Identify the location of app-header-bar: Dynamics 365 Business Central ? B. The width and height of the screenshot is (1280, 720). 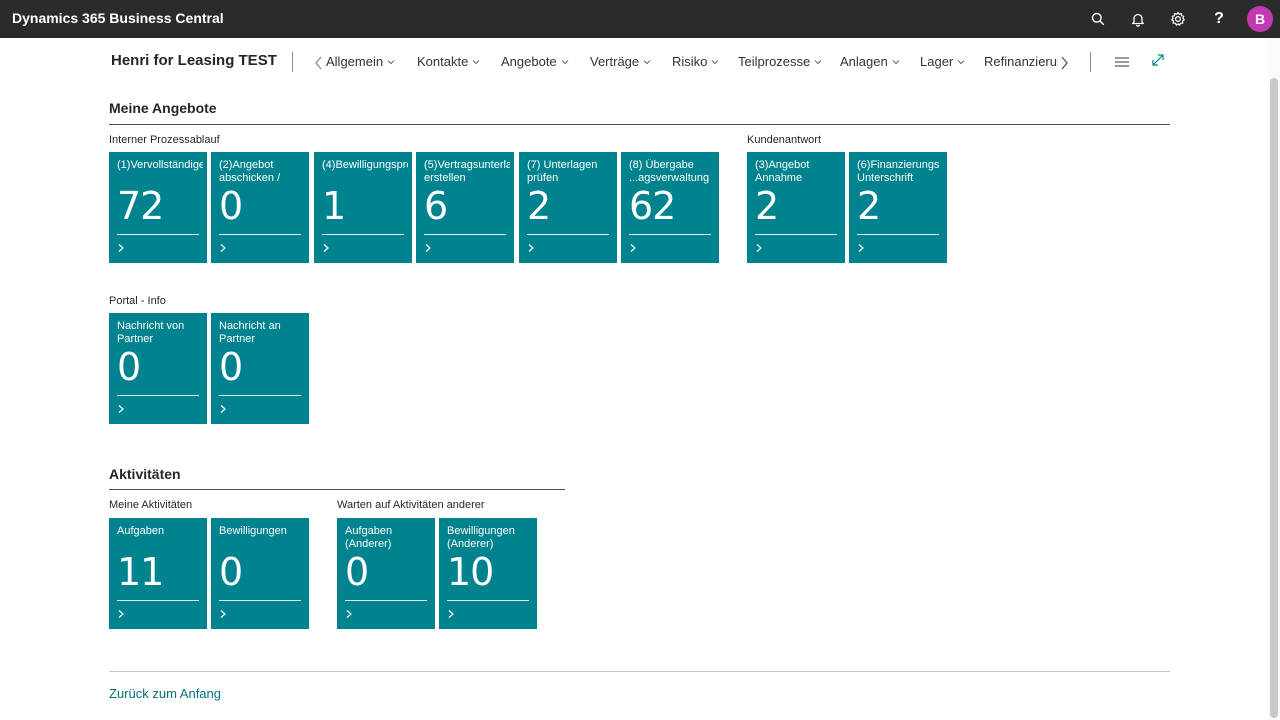
(640, 19).